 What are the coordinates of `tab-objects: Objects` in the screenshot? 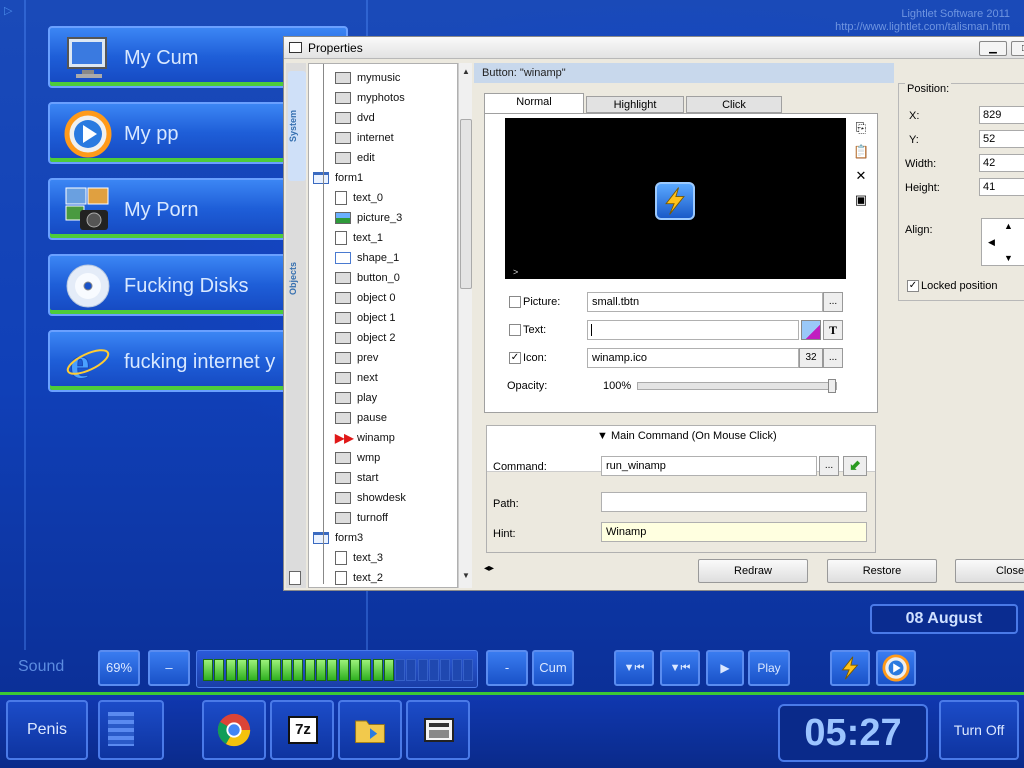 It's located at (297, 278).